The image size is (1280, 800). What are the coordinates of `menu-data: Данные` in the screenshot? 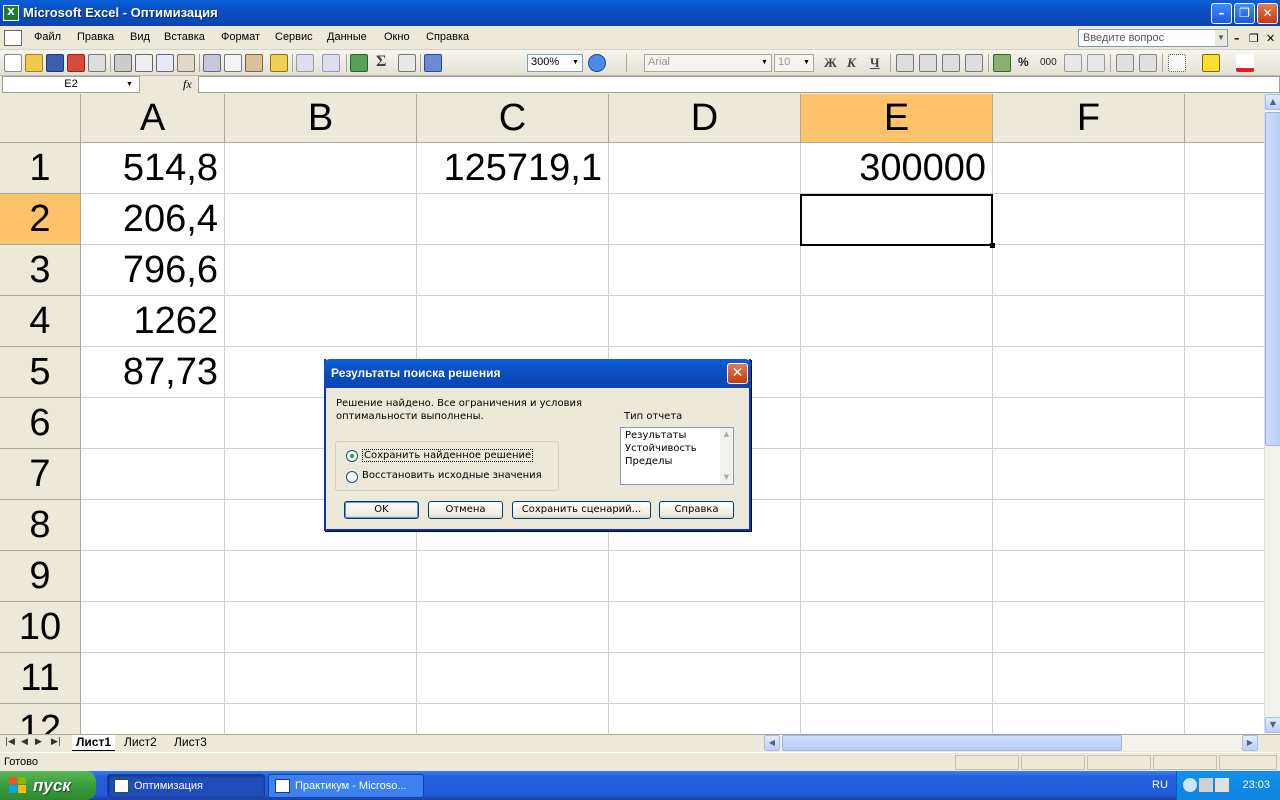 It's located at (347, 37).